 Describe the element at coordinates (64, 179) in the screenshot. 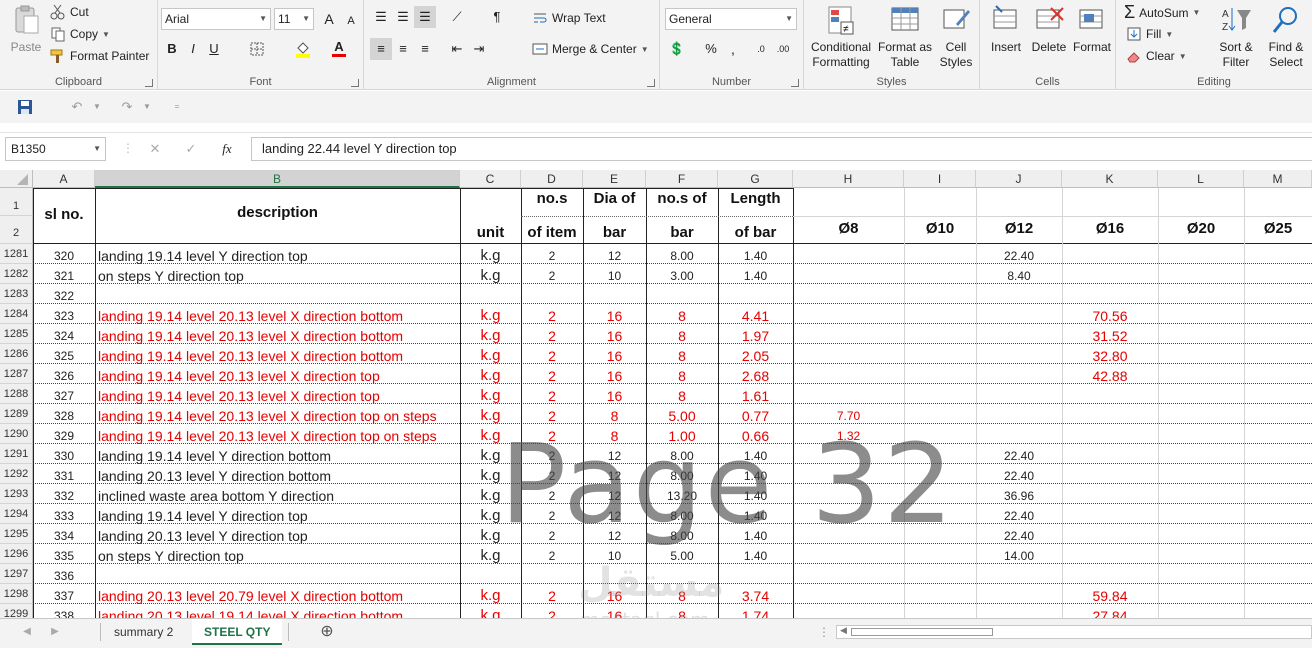

I see `column-header-a: A` at that location.